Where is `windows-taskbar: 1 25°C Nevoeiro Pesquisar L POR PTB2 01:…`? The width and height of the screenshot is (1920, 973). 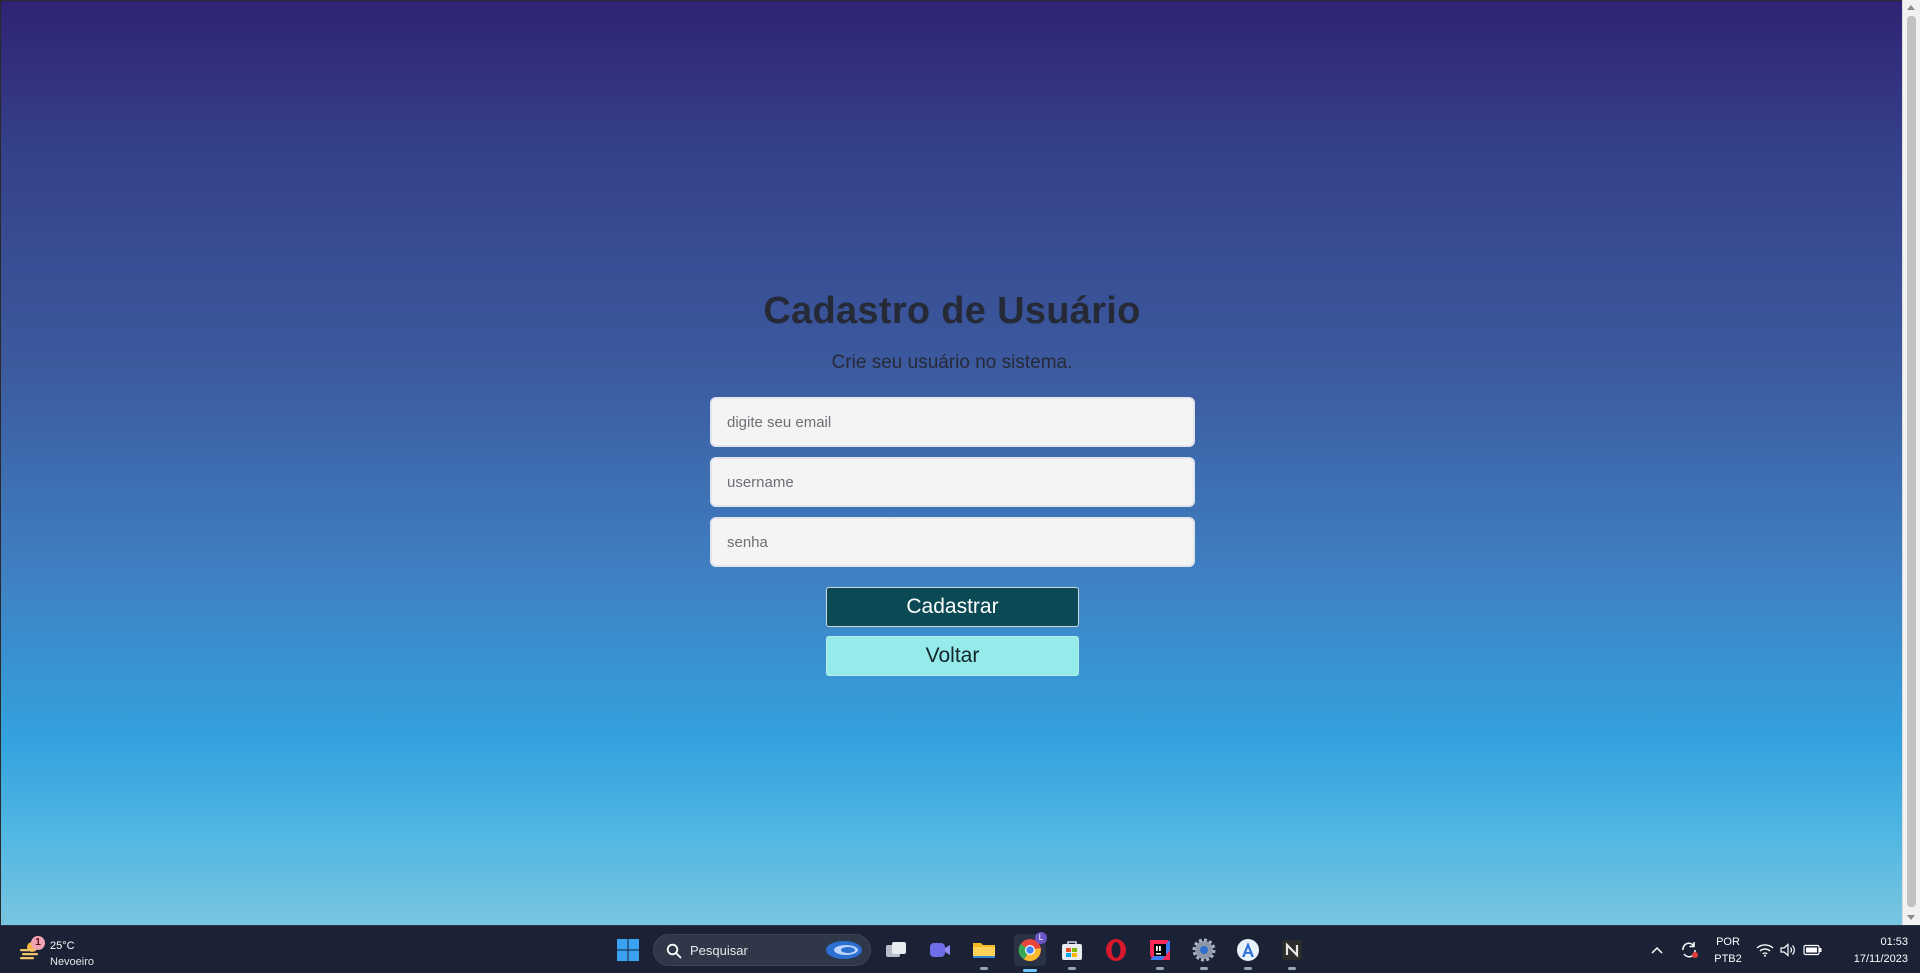
windows-taskbar: 1 25°C Nevoeiro Pesquisar L POR PTB2 01:… is located at coordinates (960, 949).